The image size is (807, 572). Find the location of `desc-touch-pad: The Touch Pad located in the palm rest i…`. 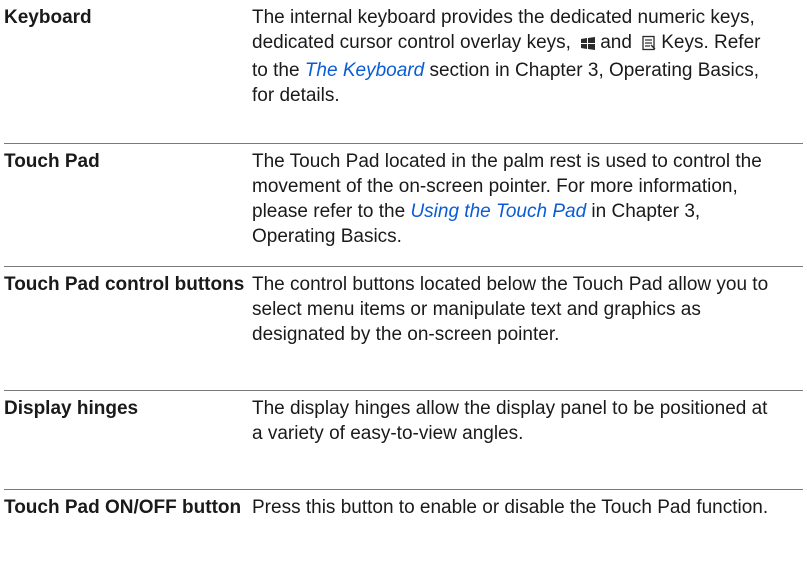

desc-touch-pad: The Touch Pad located in the palm rest i… is located at coordinates (507, 199).